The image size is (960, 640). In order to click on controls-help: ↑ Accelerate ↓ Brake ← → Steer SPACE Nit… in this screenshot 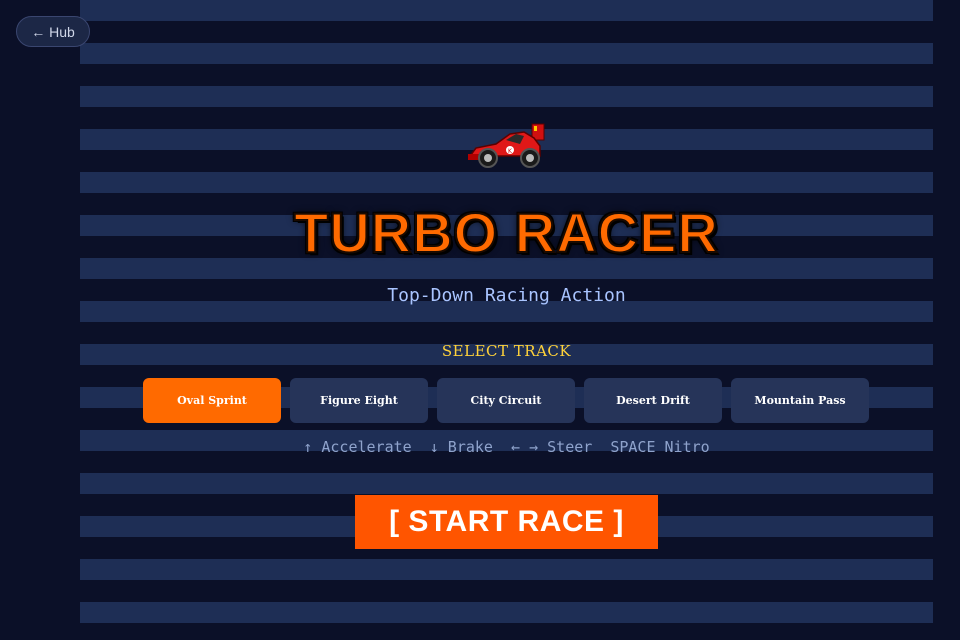, I will do `click(506, 447)`.